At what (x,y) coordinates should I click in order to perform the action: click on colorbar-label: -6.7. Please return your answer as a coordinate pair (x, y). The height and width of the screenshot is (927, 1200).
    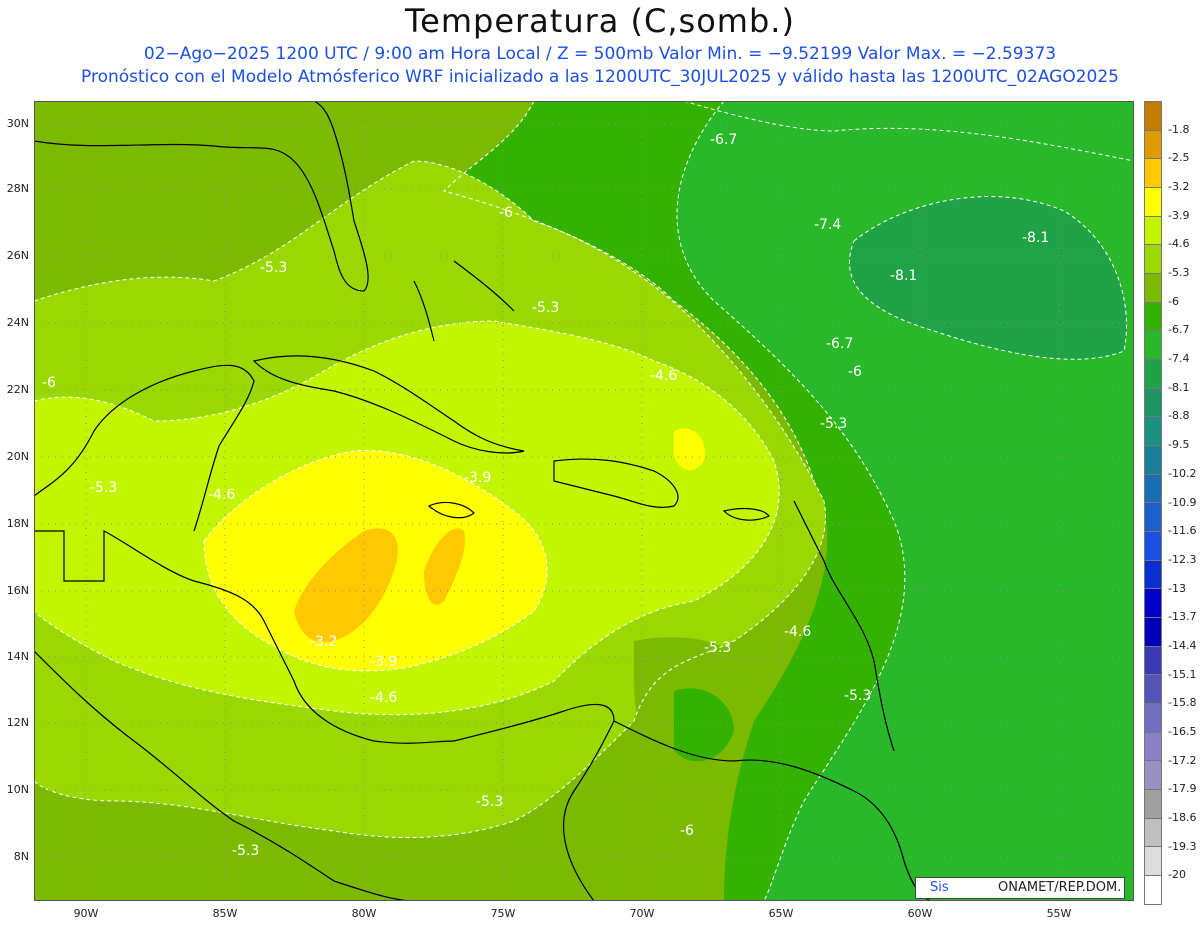
    Looking at the image, I should click on (1179, 330).